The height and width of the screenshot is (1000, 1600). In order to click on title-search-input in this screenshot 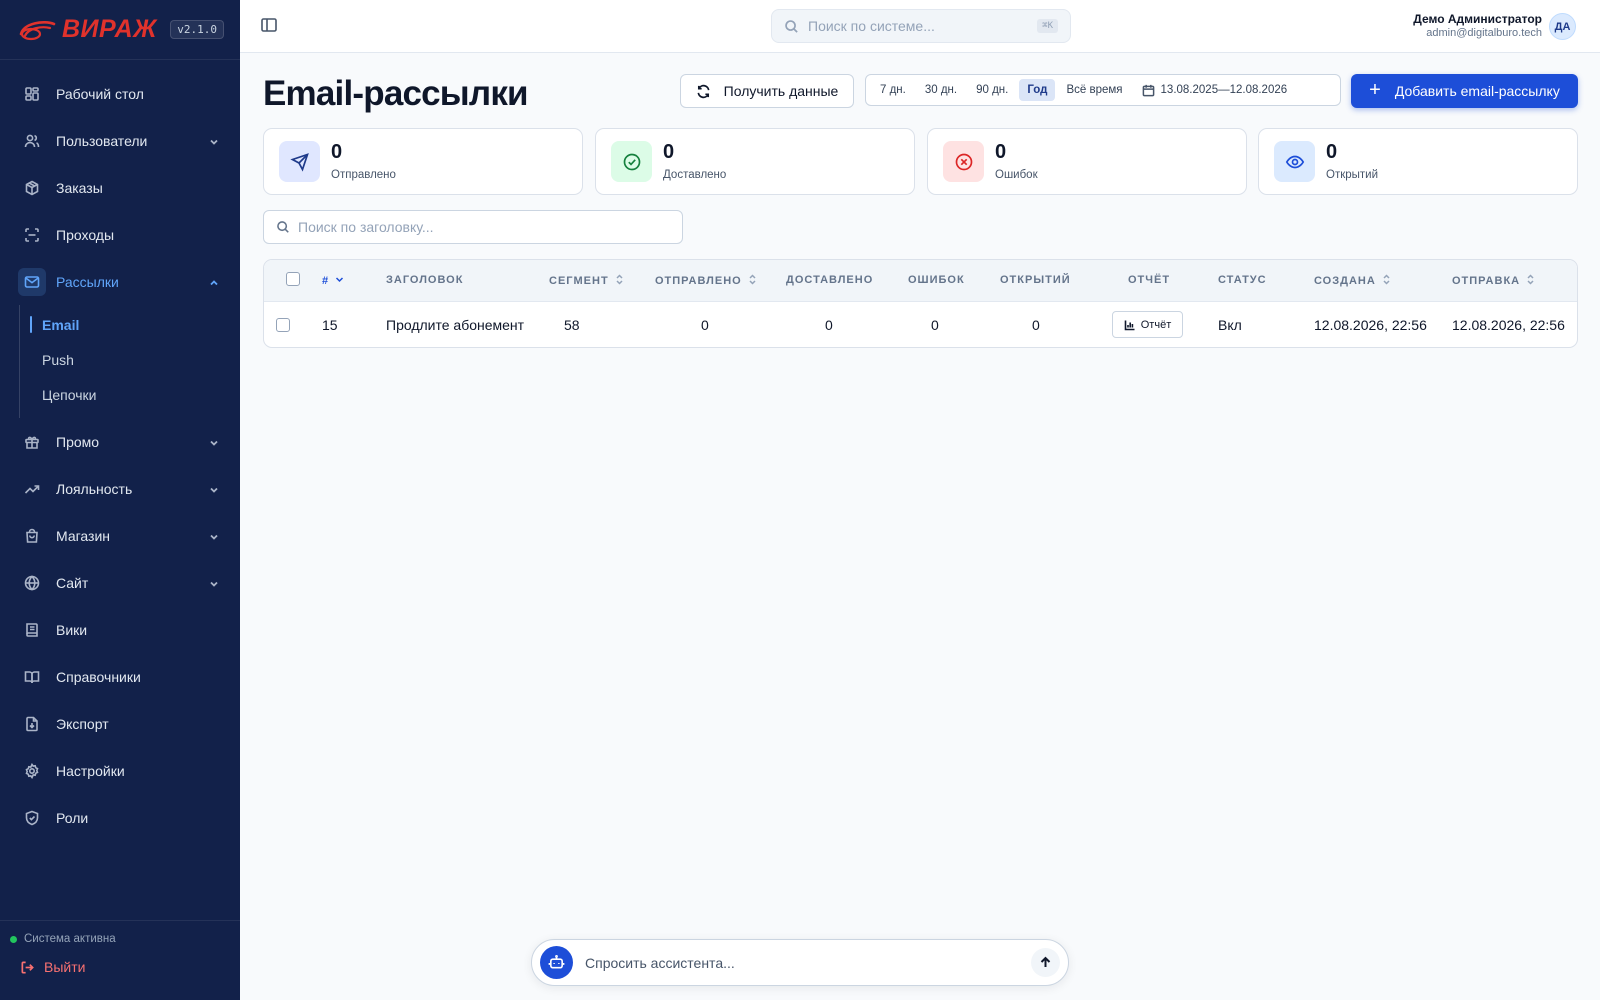, I will do `click(484, 227)`.